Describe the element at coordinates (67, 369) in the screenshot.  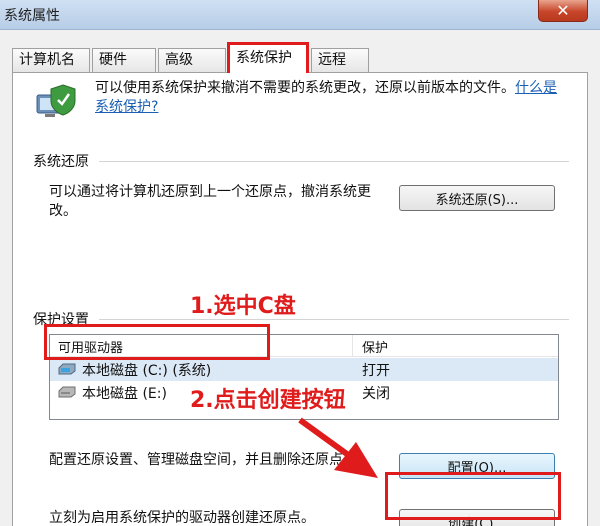
I see `system-drive-icon` at that location.